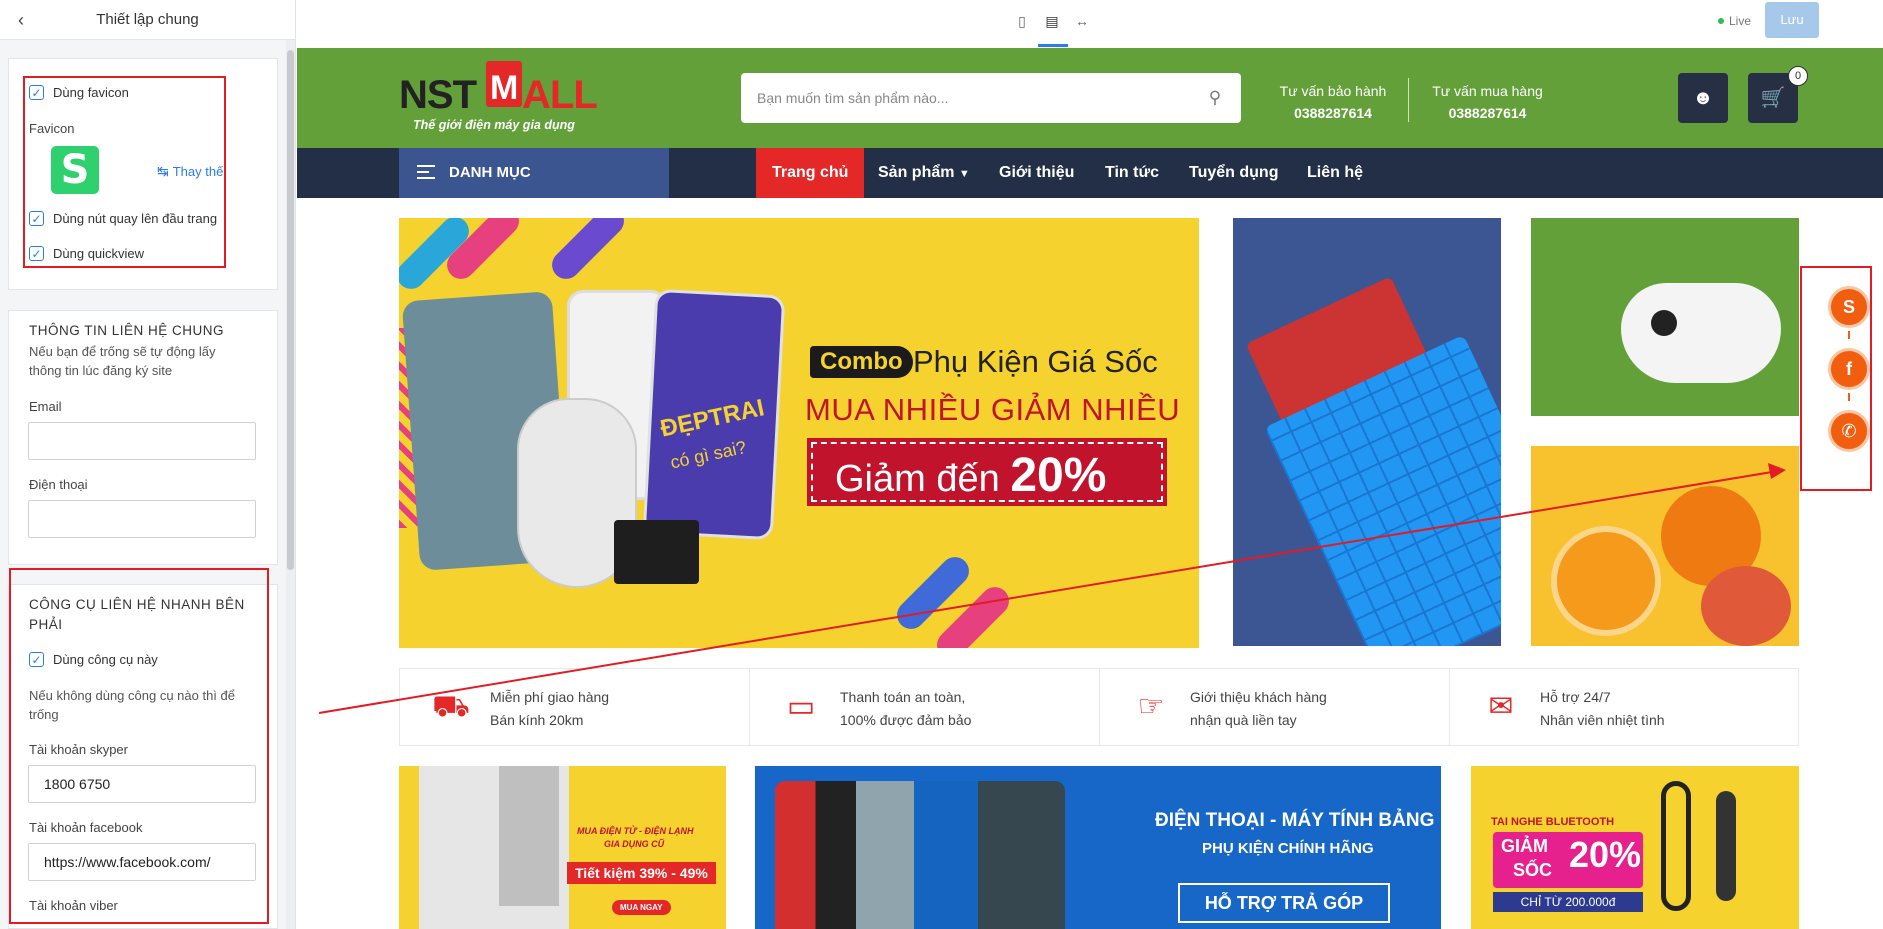 The image size is (1883, 929). Describe the element at coordinates (550, 697) in the screenshot. I see `feature-title: Miễn phí giao hàng` at that location.